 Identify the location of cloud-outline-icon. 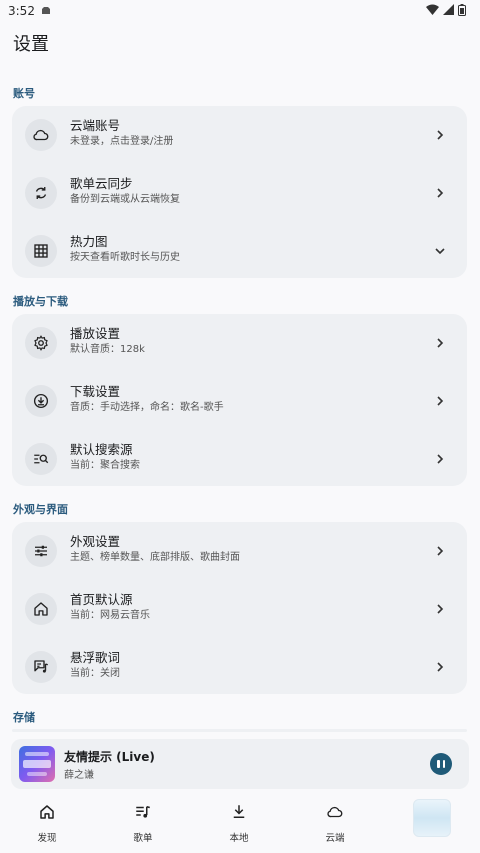
(335, 812).